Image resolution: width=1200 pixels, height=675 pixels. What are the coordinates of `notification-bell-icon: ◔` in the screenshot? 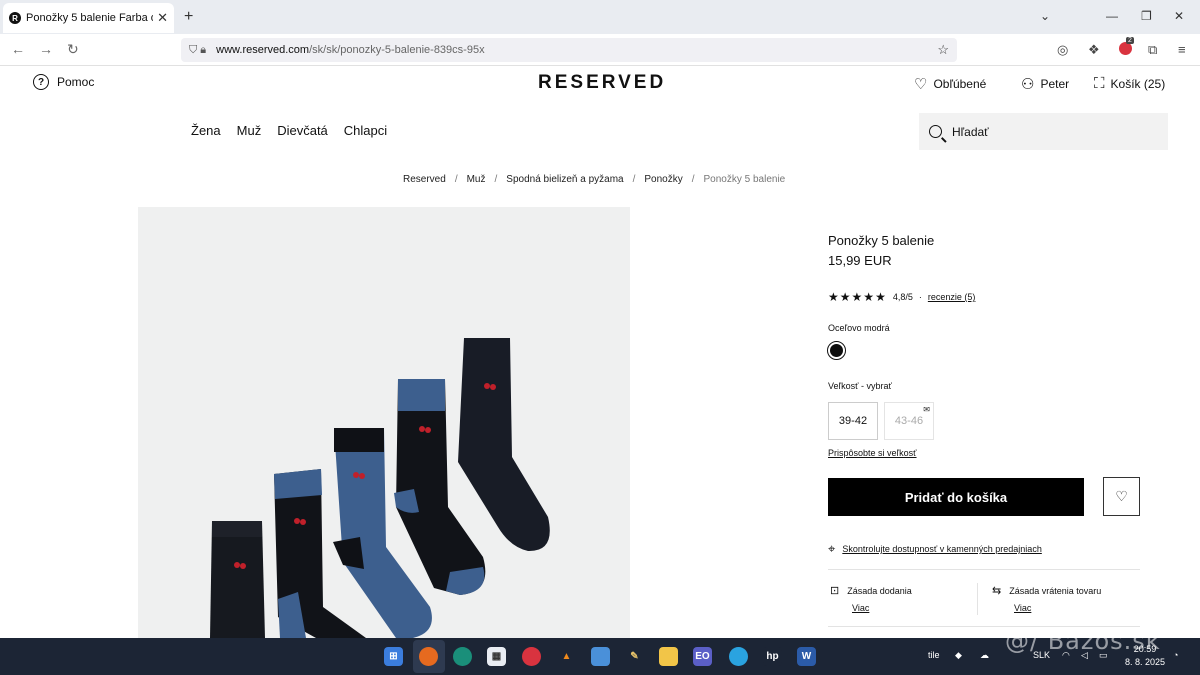 It's located at (1175, 655).